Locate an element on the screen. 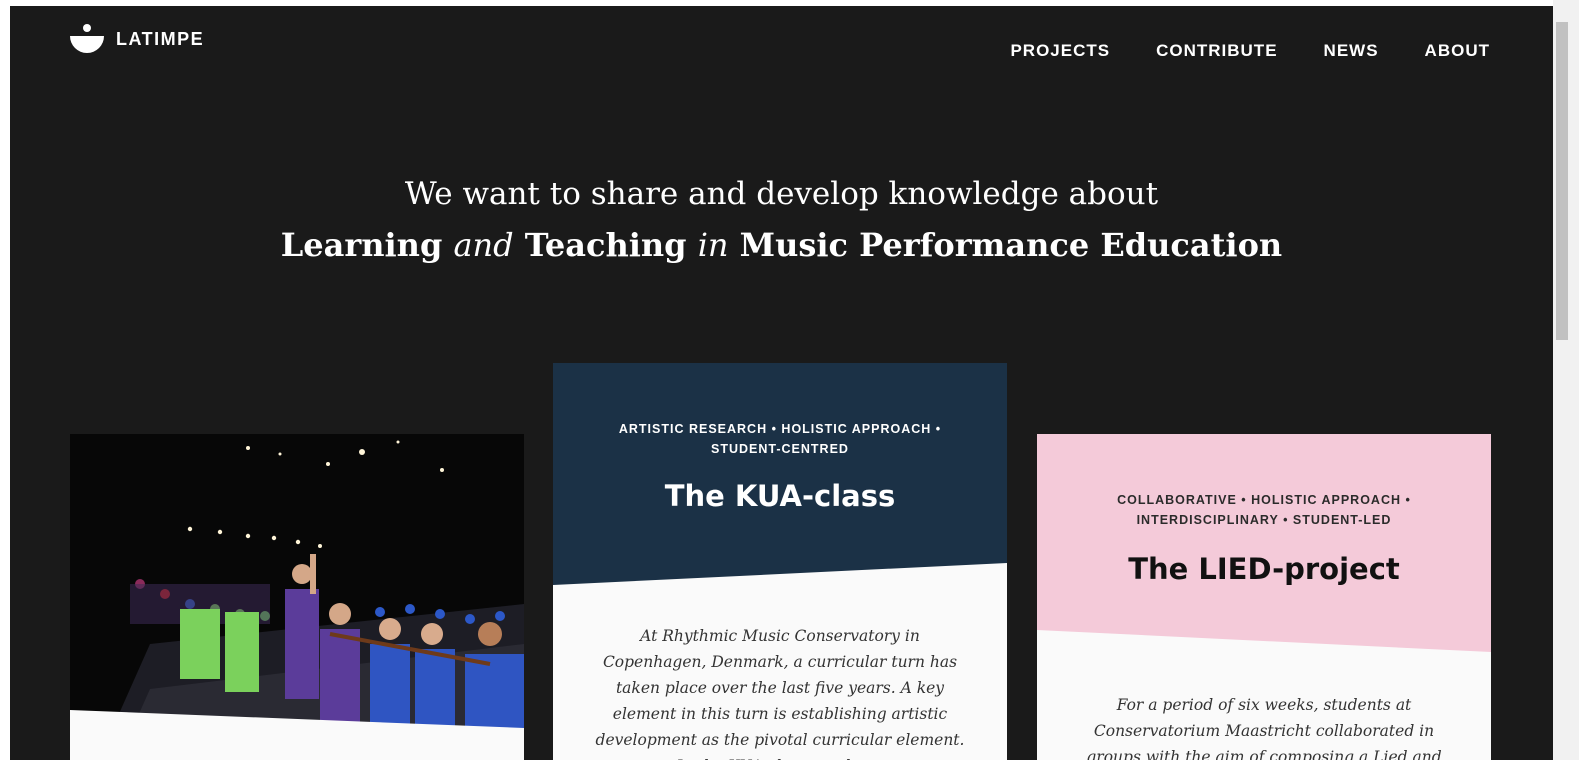 This screenshot has width=1579, height=760. hero-word-and: and is located at coordinates (483, 245).